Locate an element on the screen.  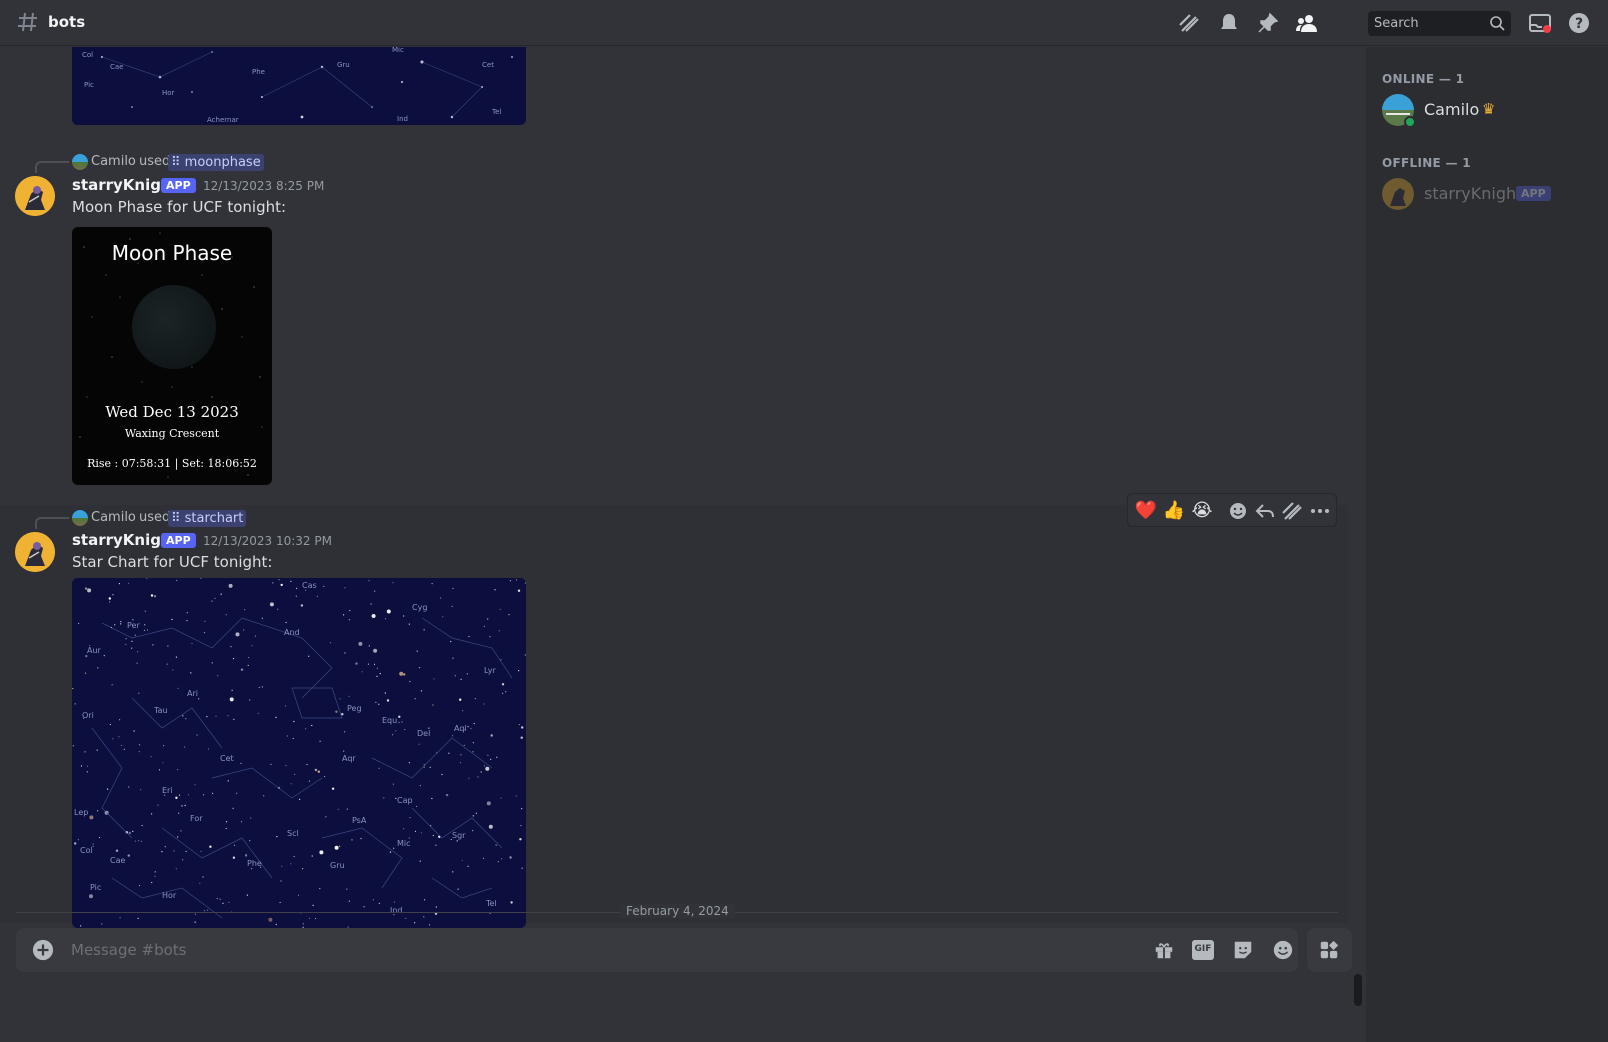
constellation-label: Cas is located at coordinates (309, 585).